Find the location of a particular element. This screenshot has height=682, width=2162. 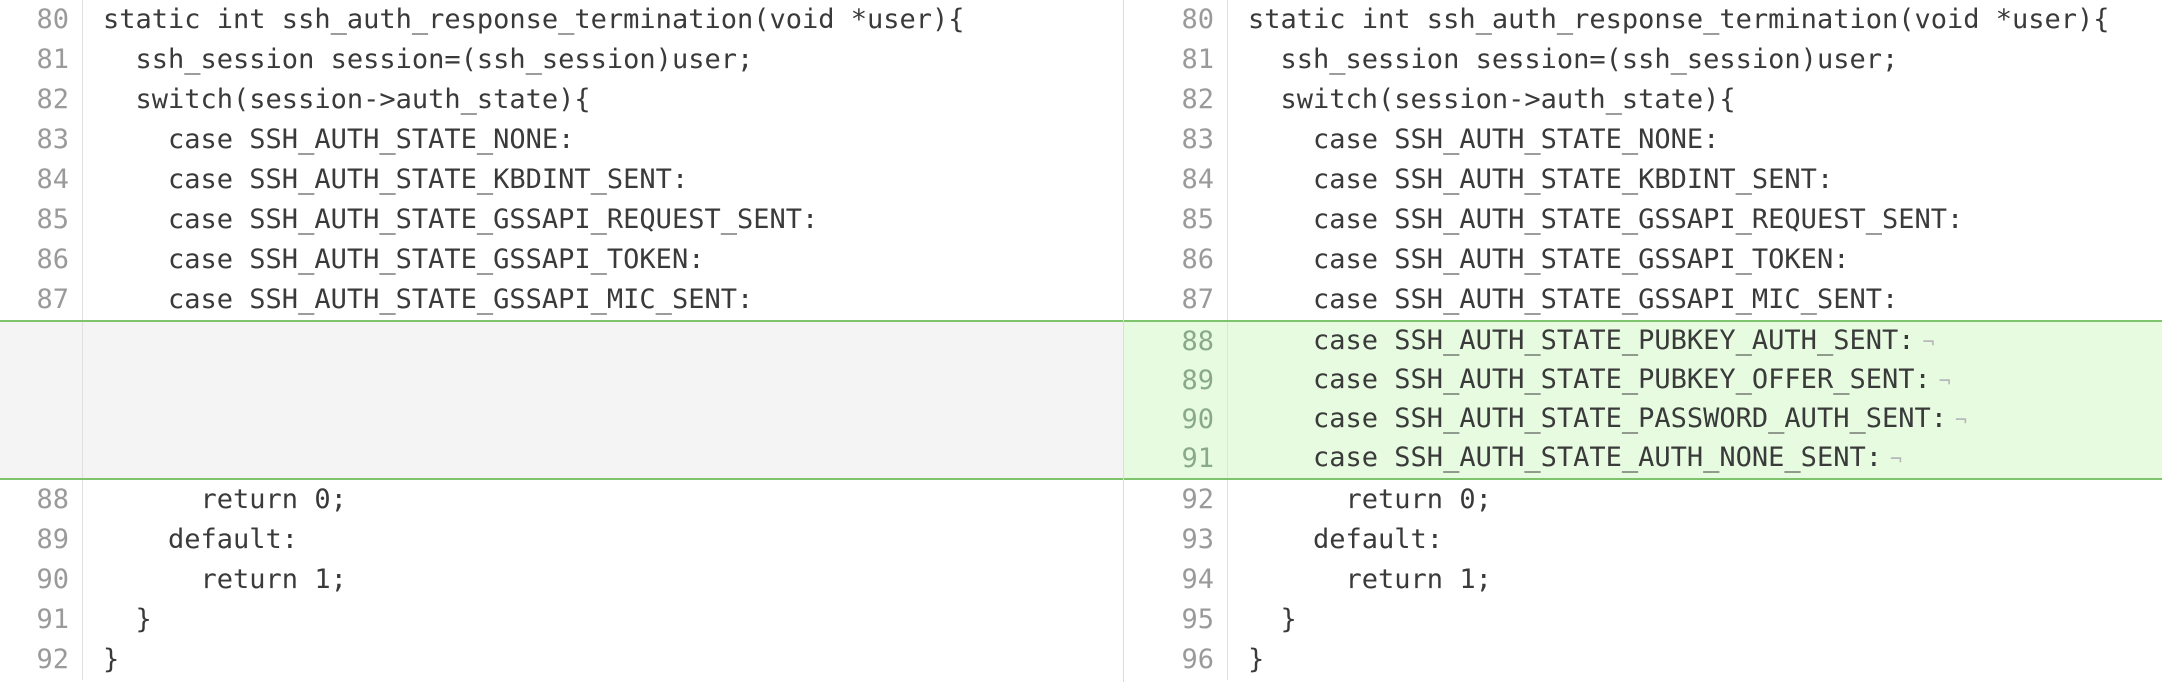

line-number: 93 is located at coordinates (1176, 540).